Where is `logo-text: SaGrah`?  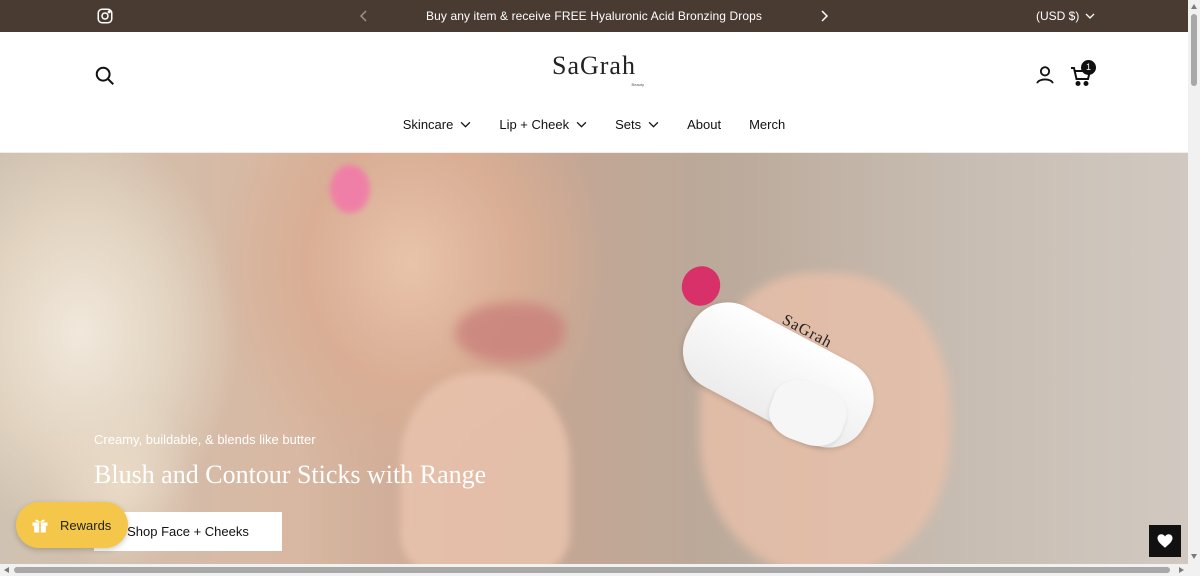
logo-text: SaGrah is located at coordinates (594, 65).